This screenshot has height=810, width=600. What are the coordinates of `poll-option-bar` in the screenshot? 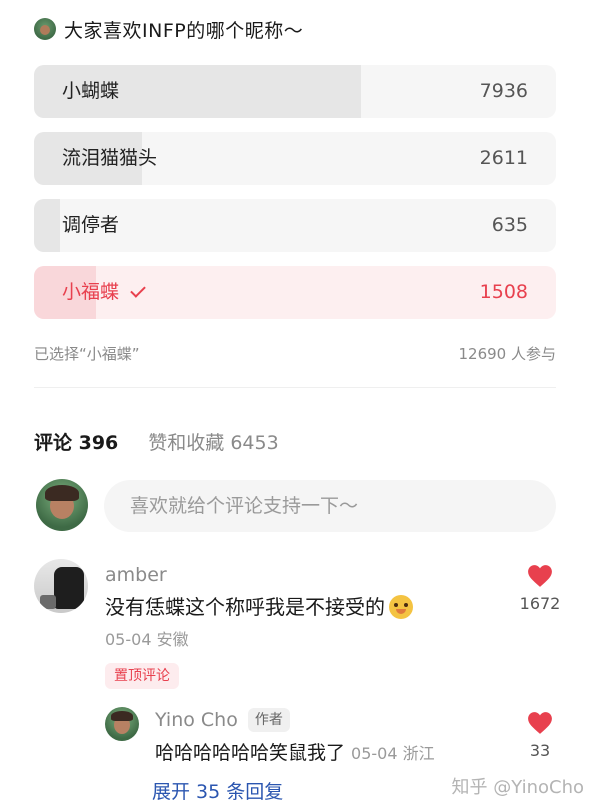 It's located at (47, 225).